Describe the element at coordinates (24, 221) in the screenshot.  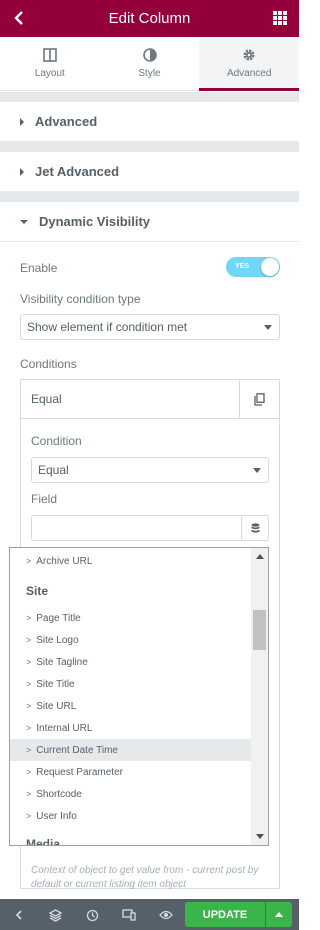
I see `caret-down-icon` at that location.